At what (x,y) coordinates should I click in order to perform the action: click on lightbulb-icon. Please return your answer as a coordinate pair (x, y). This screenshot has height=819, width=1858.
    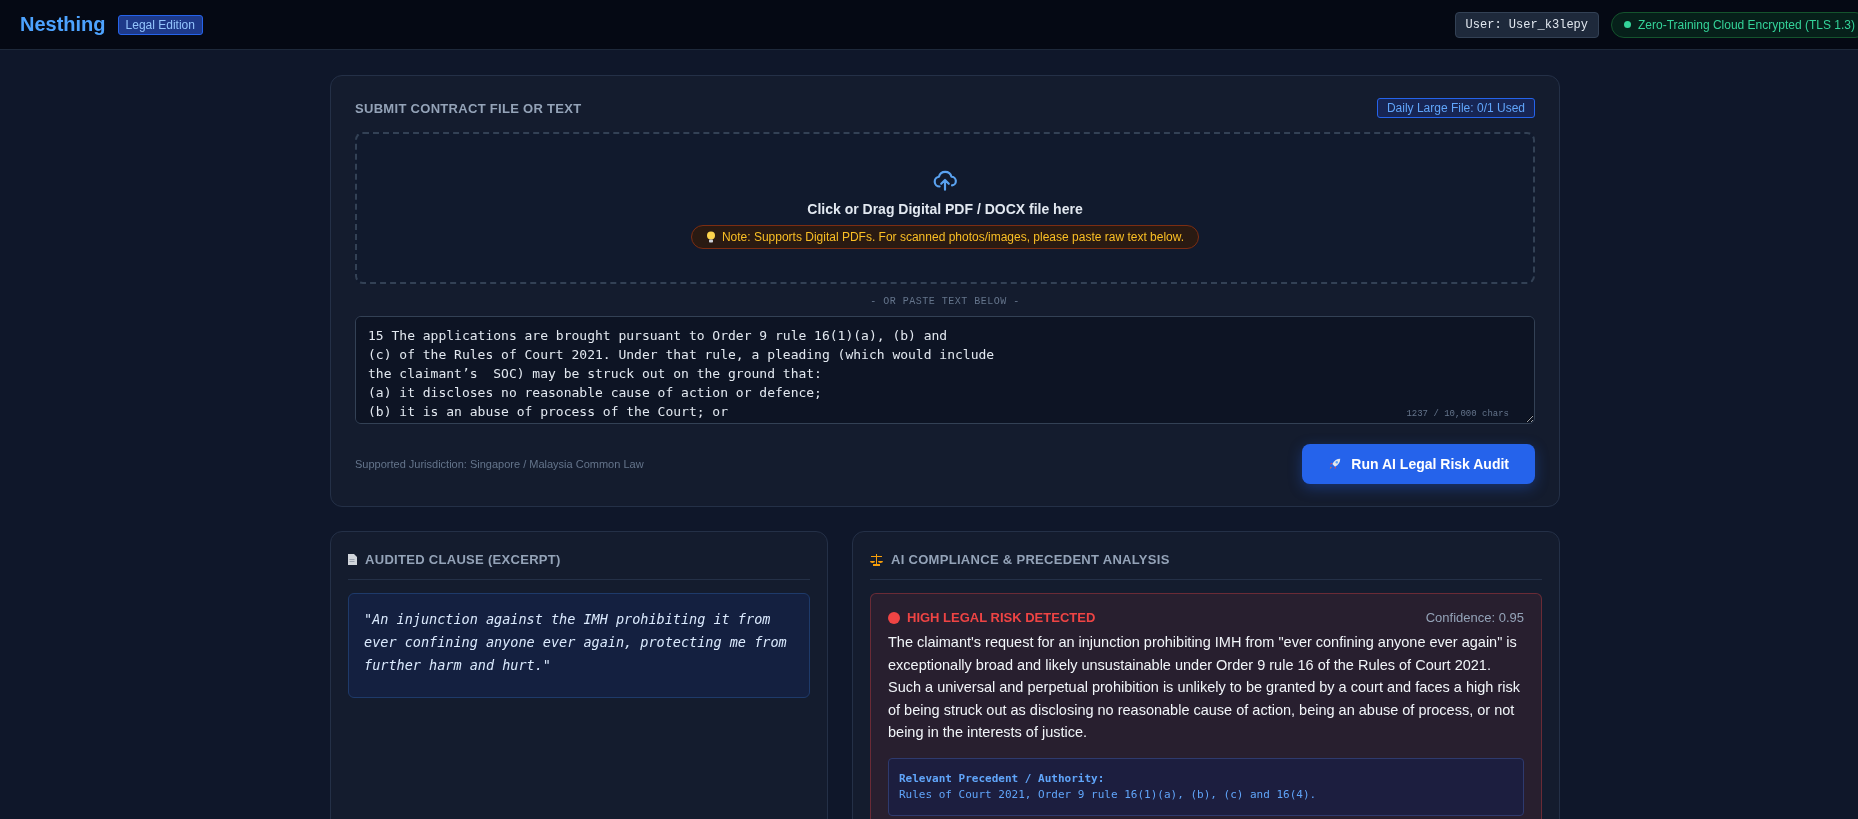
    Looking at the image, I should click on (710, 237).